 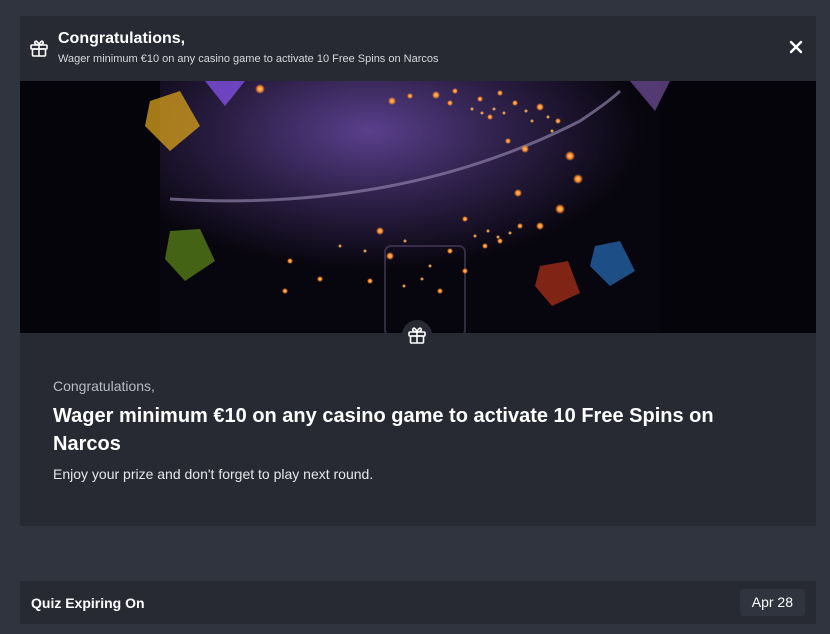 I want to click on quiz-expiry-label: Quiz Expiring On, so click(x=88, y=603).